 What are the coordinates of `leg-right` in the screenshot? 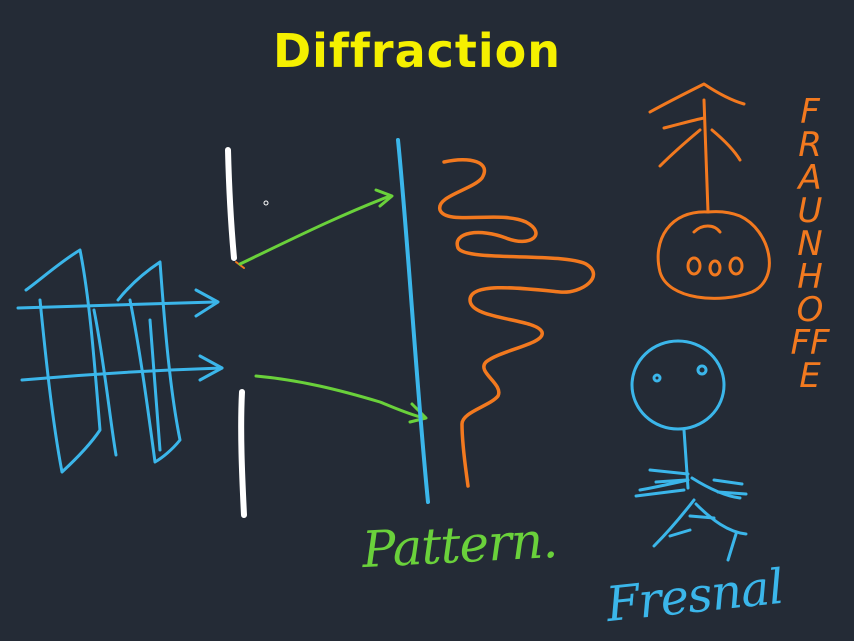 It's located at (721, 519).